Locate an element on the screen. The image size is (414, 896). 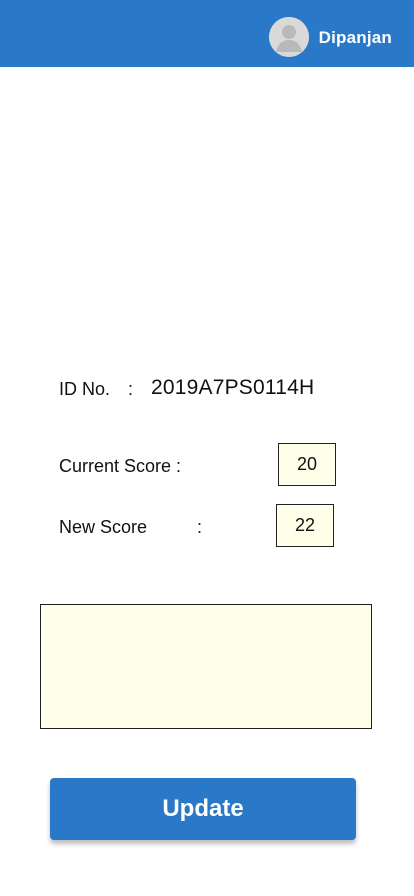
comment-textarea is located at coordinates (206, 666).